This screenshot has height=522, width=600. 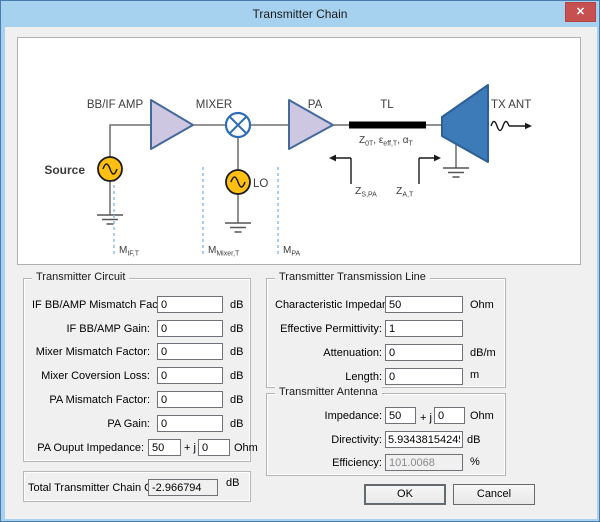 What do you see at coordinates (81, 277) in the screenshot?
I see `group-title: Transmitter Circuit` at bounding box center [81, 277].